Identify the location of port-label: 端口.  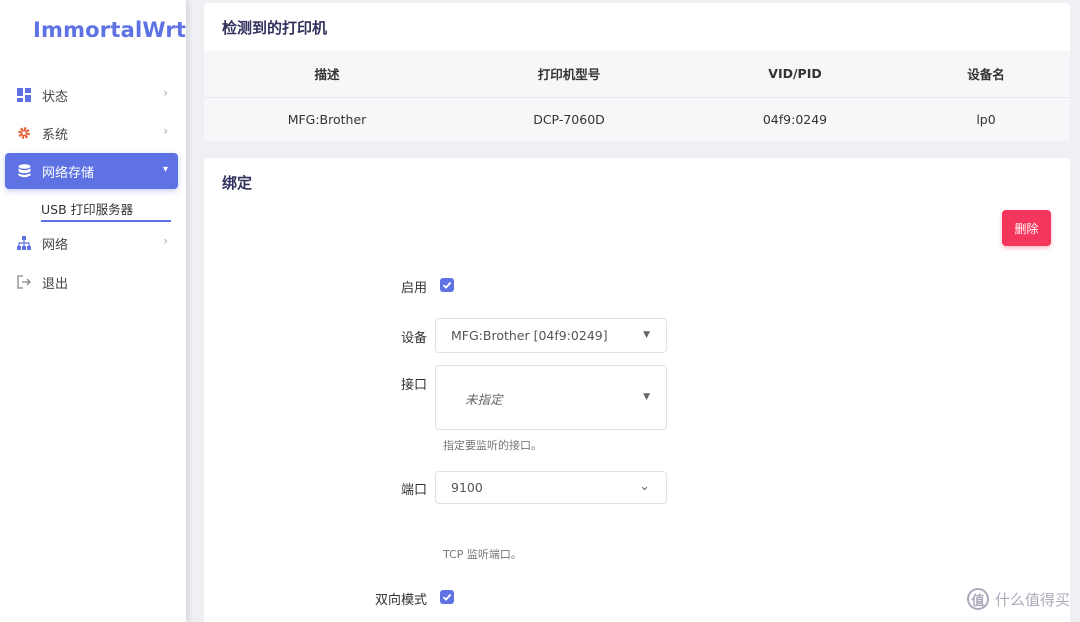
(413, 490).